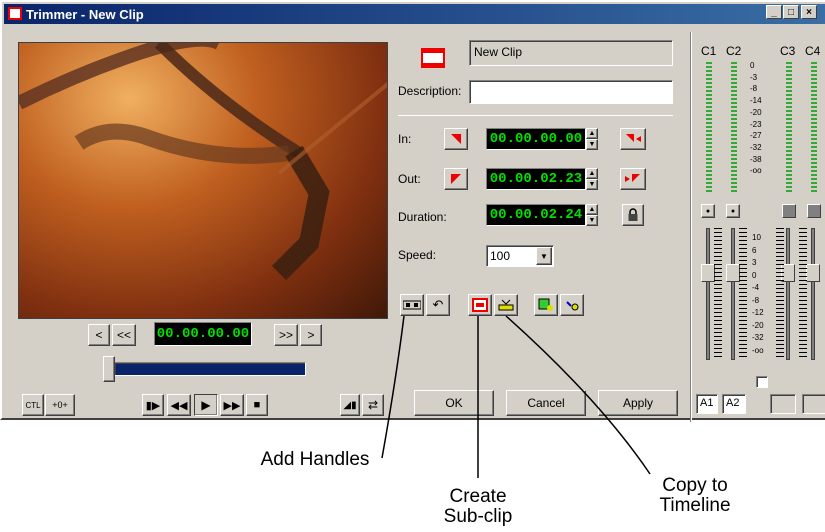  What do you see at coordinates (695, 495) in the screenshot?
I see `annotation-copy-to-timeline: Copy to Timeline` at bounding box center [695, 495].